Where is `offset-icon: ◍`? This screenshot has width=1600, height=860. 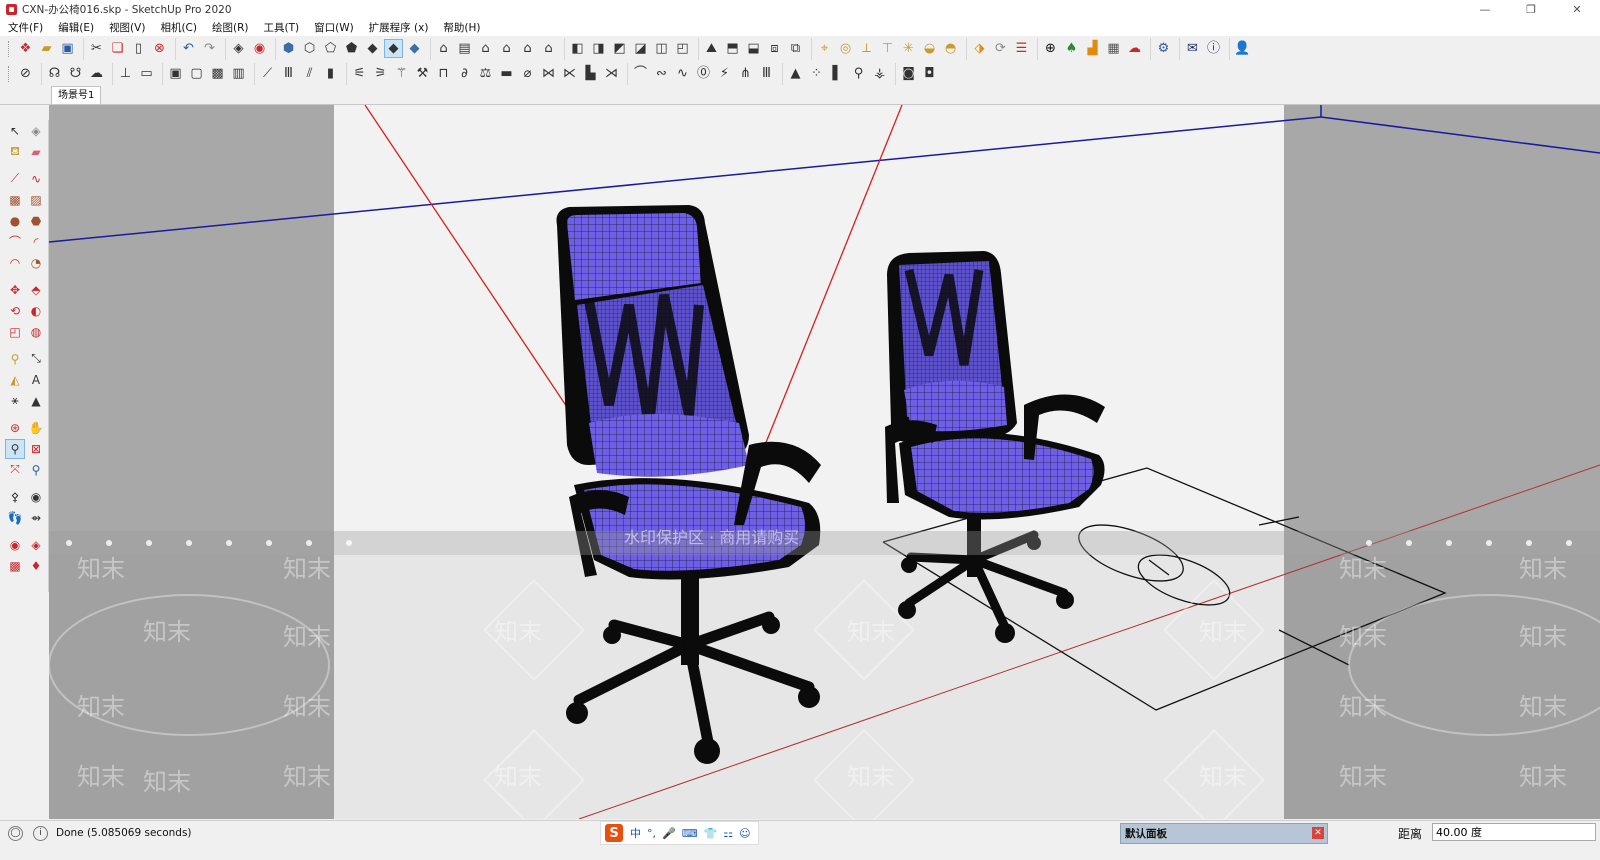 offset-icon: ◍ is located at coordinates (36, 332).